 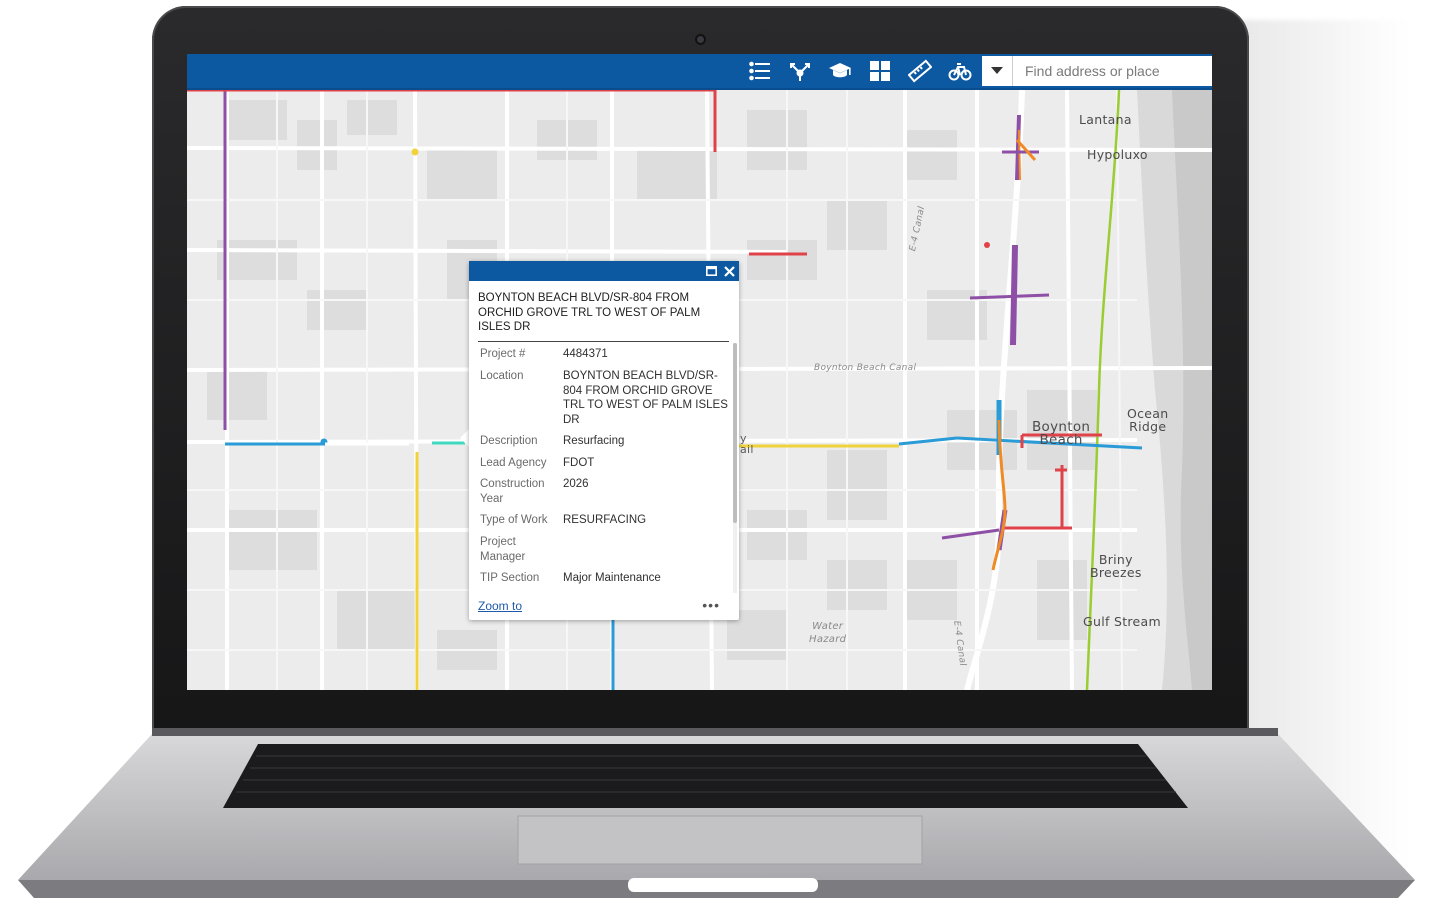 I want to click on maximize-icon, so click(x=711, y=271).